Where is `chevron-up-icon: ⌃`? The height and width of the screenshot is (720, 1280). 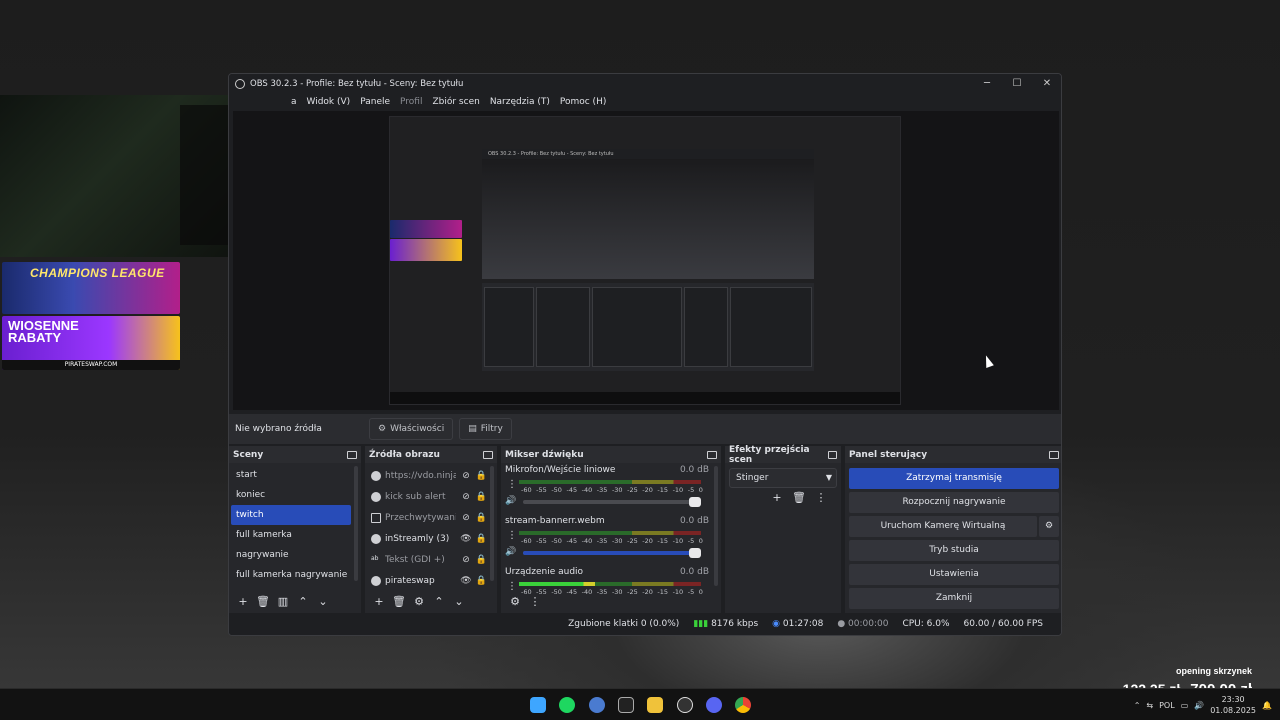 chevron-up-icon: ⌃ is located at coordinates (1137, 705).